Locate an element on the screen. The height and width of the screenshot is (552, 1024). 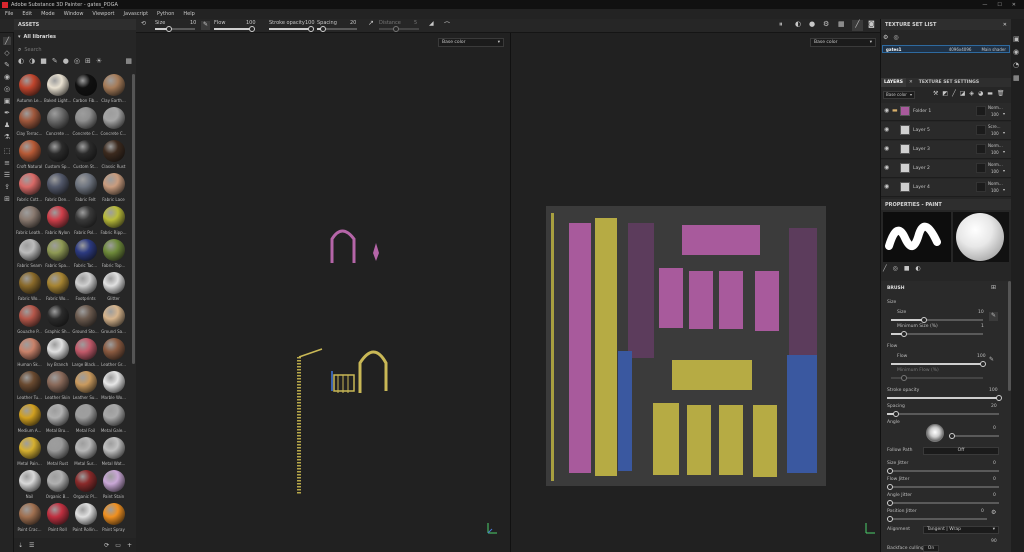
paint-mode-icon: ╱ is located at coordinates (857, 25).